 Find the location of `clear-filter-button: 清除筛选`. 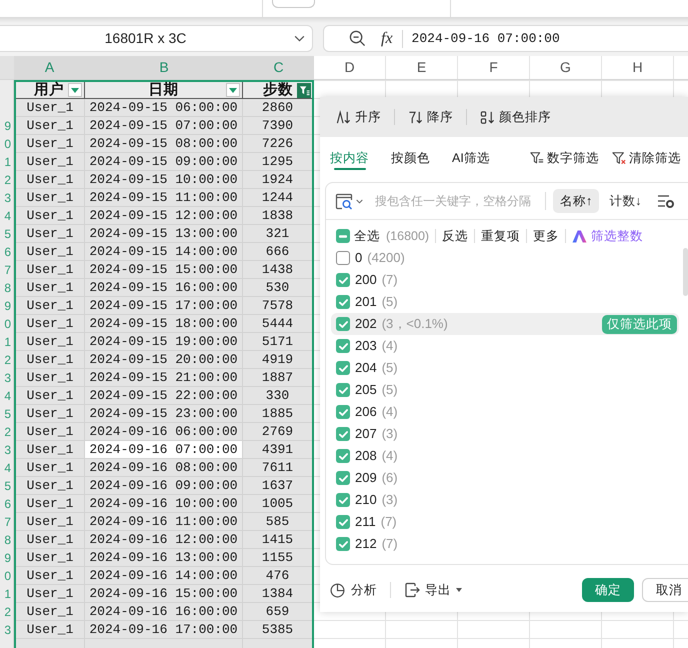

clear-filter-button: 清除筛选 is located at coordinates (646, 158).